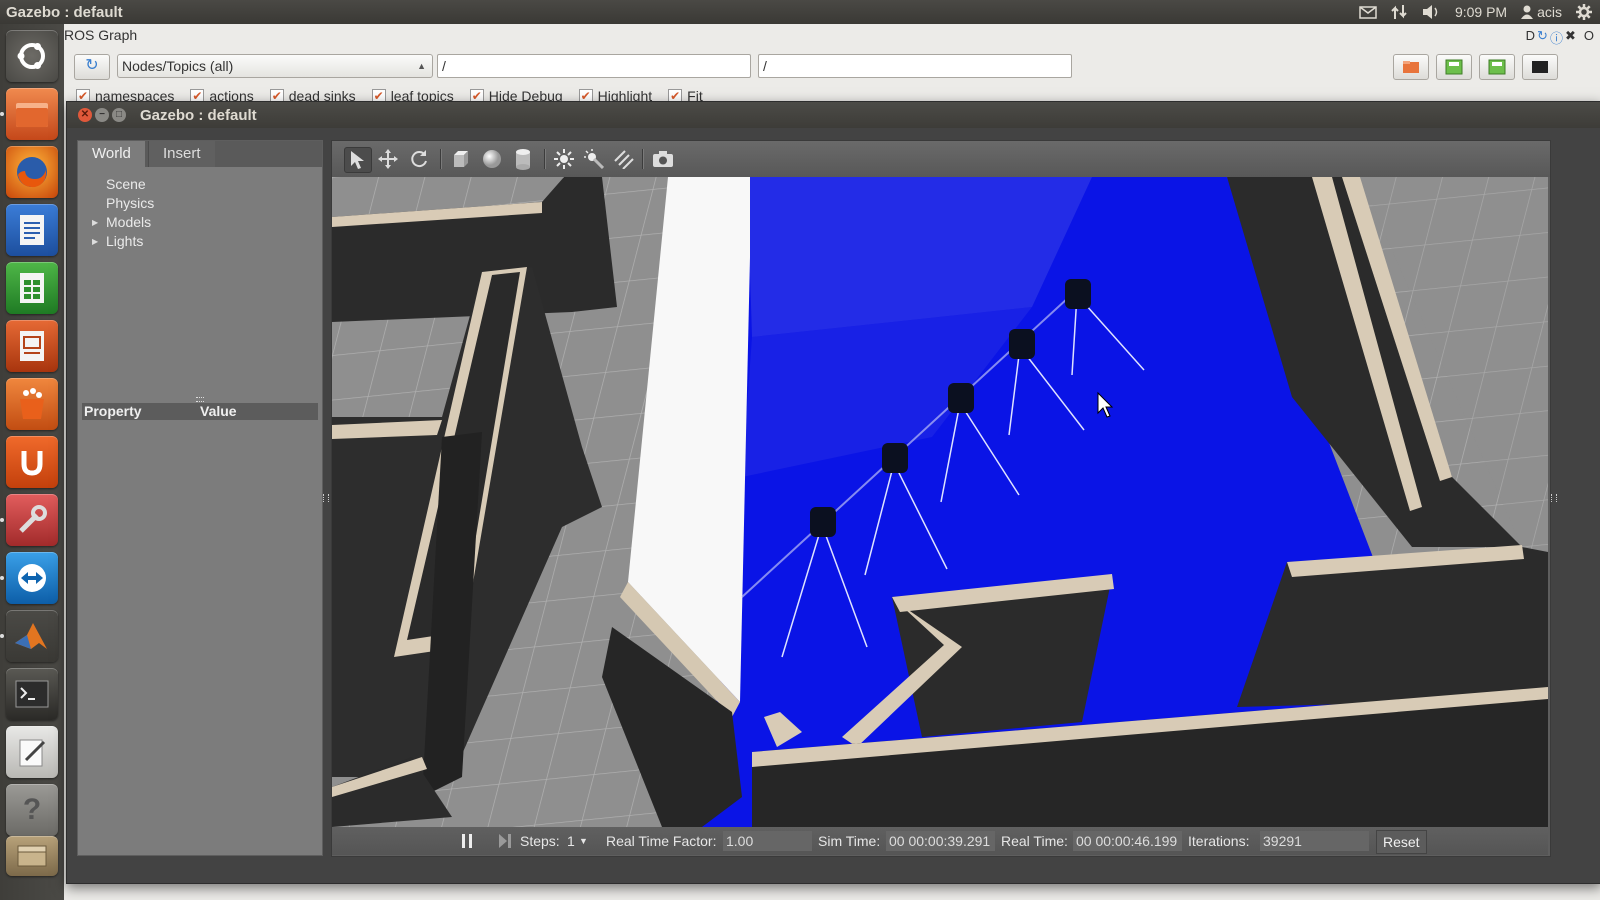  I want to click on pause-icon, so click(467, 842).